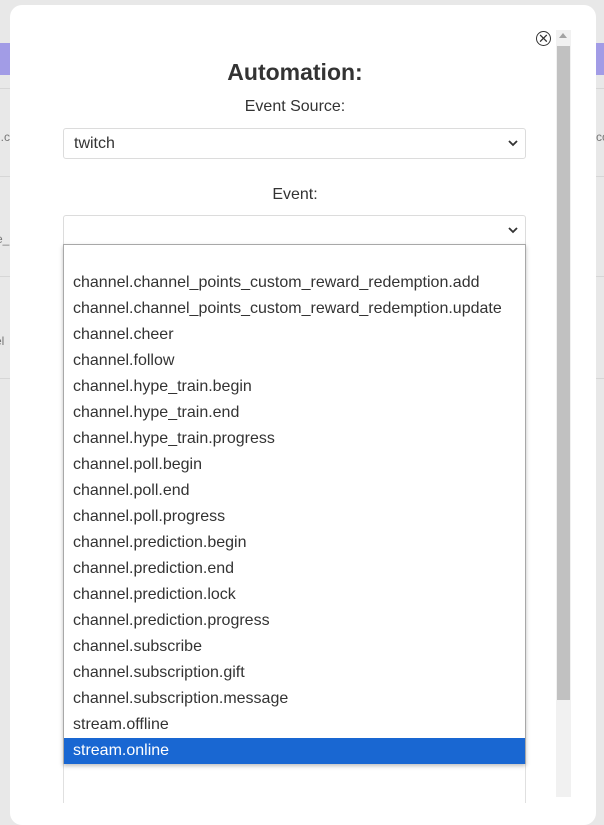 This screenshot has width=604, height=825. What do you see at coordinates (294, 465) in the screenshot?
I see `dropdown-option: channel.poll.begin` at bounding box center [294, 465].